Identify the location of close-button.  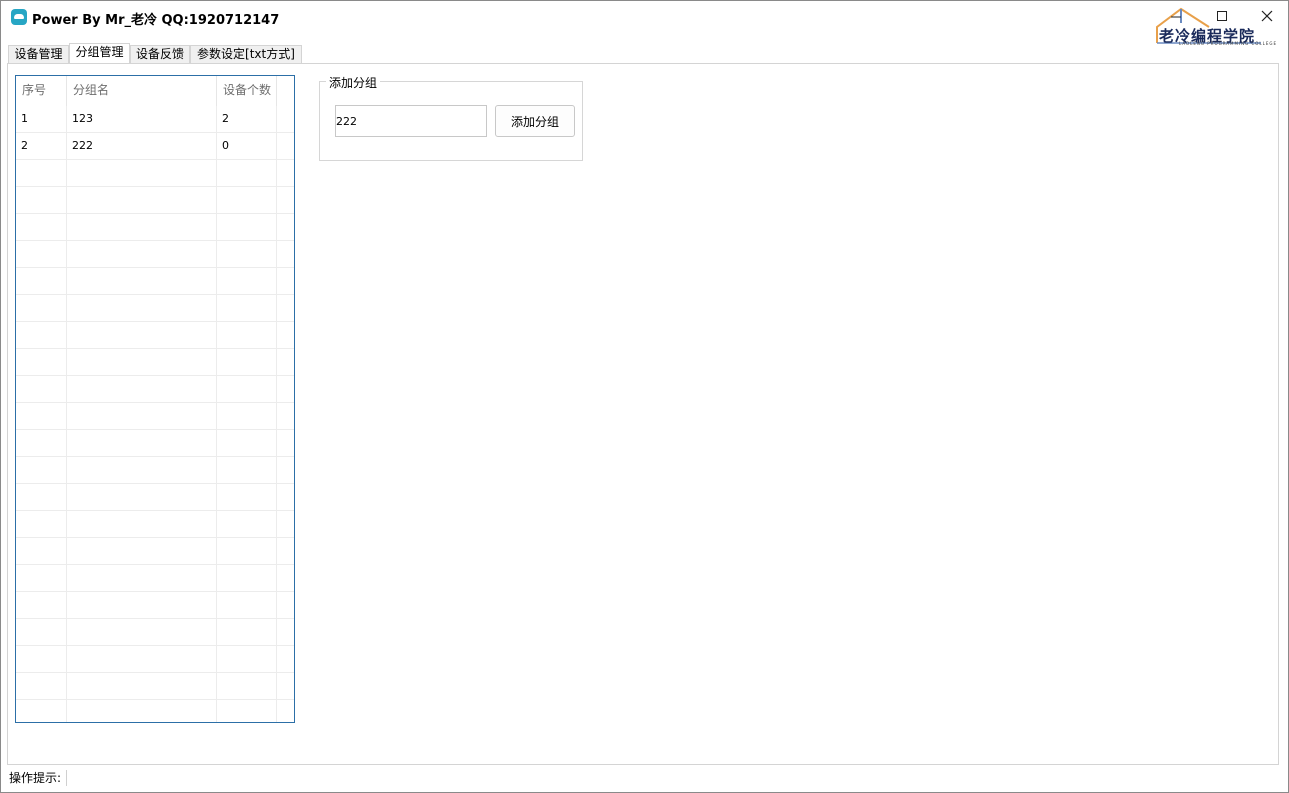
(1267, 17).